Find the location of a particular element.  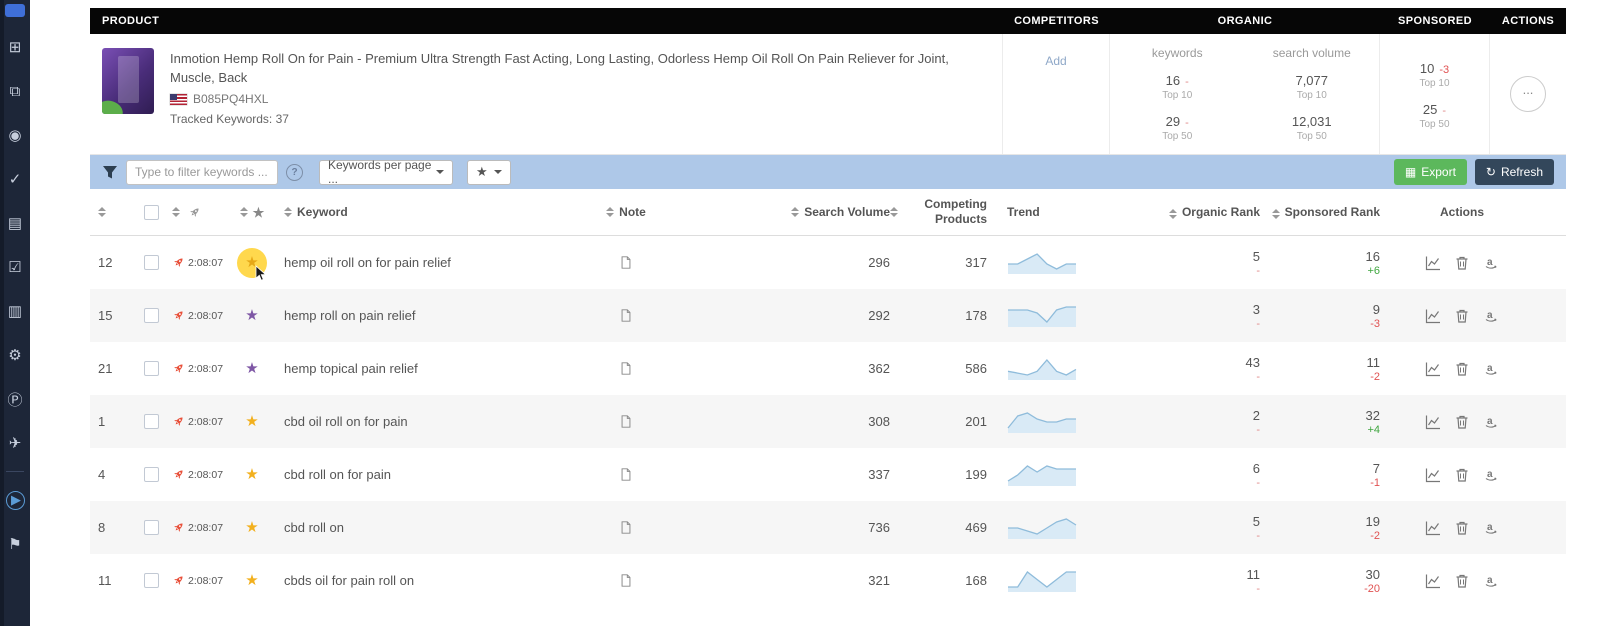

rocket-icon is located at coordinates (194, 212).